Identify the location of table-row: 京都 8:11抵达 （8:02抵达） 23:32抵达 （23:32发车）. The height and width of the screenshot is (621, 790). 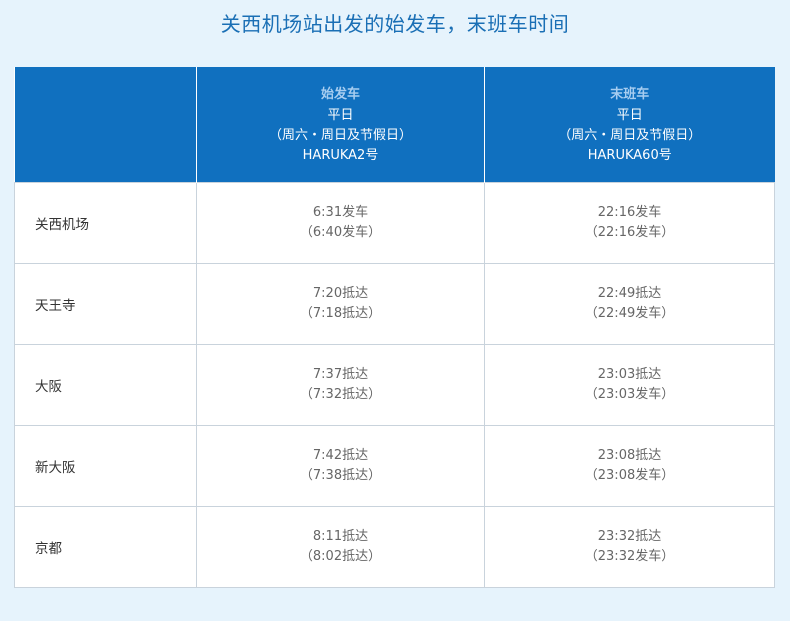
(394, 547).